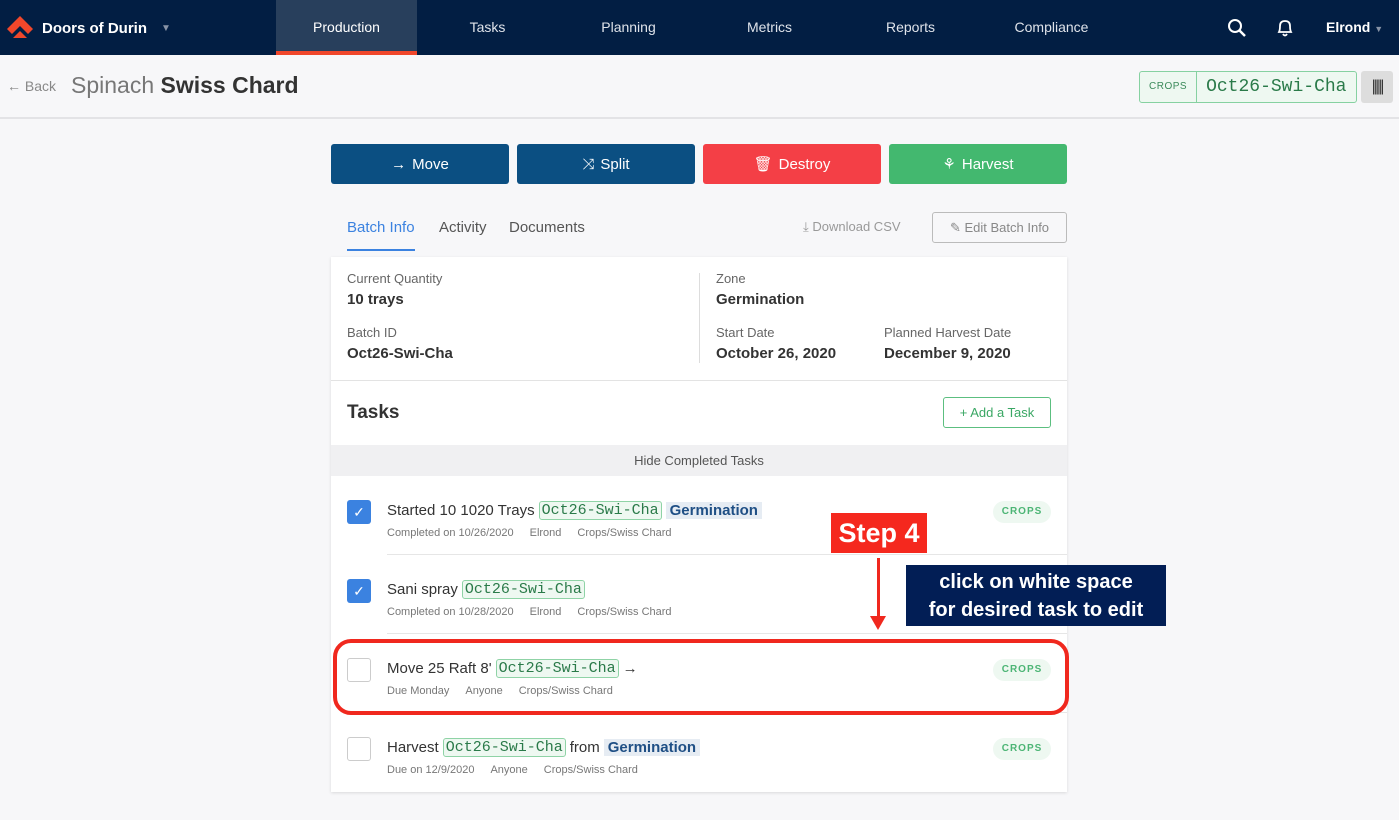 The image size is (1399, 820). Describe the element at coordinates (856, 226) in the screenshot. I see `download-label: Download CSV` at that location.